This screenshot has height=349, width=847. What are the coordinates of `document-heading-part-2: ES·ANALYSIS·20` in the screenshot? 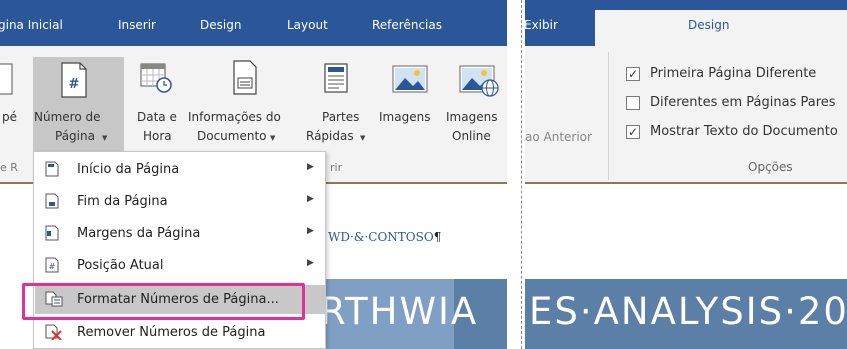 It's located at (688, 311).